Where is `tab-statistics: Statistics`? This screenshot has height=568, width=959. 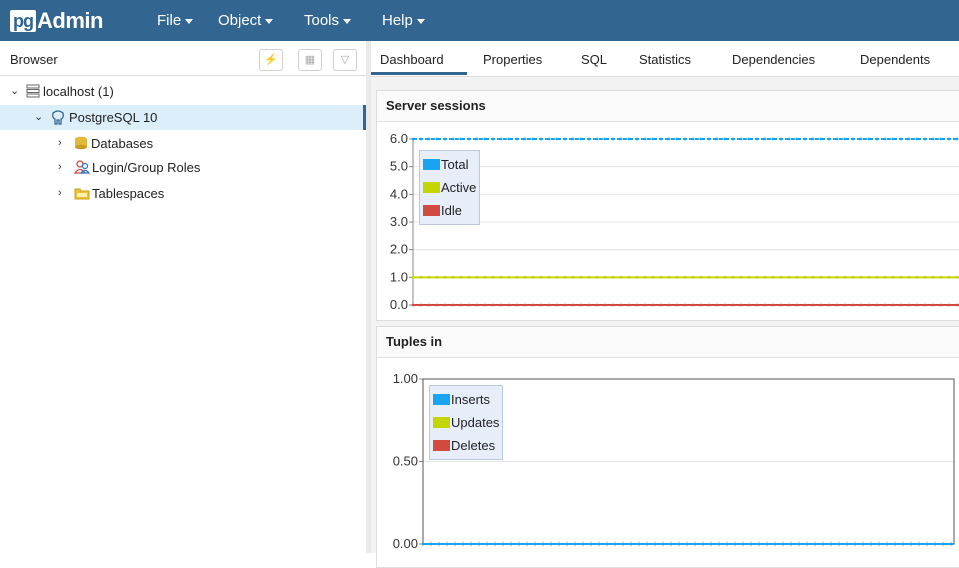
tab-statistics: Statistics is located at coordinates (665, 59).